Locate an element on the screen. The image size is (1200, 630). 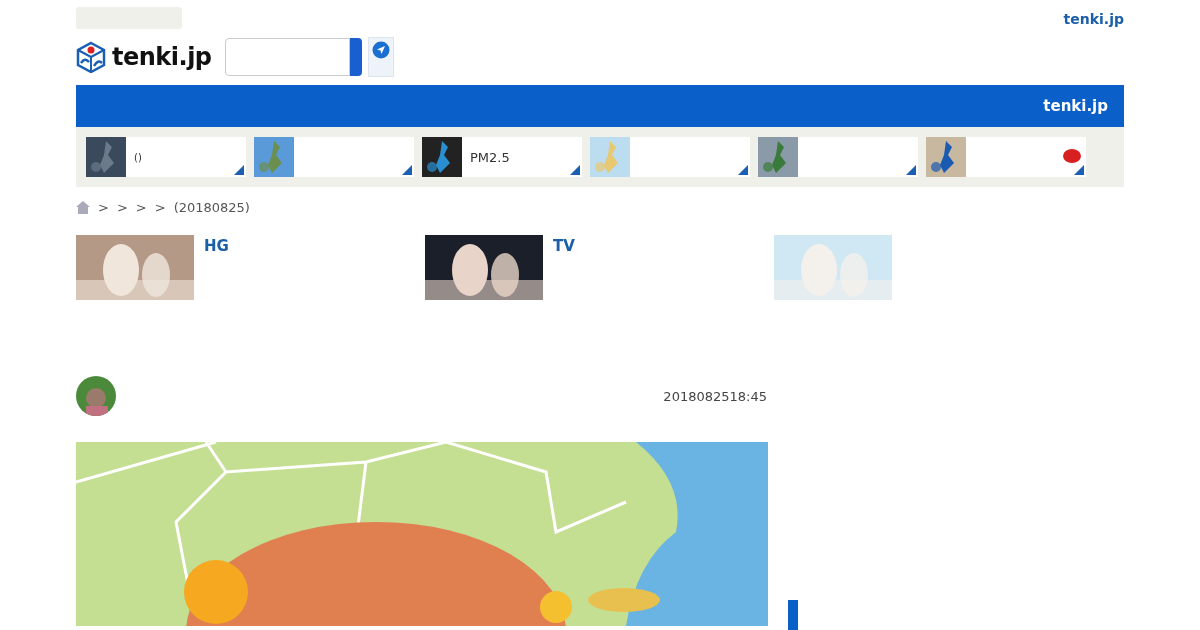
breadcrumb-item: (20180825) is located at coordinates (211, 207).